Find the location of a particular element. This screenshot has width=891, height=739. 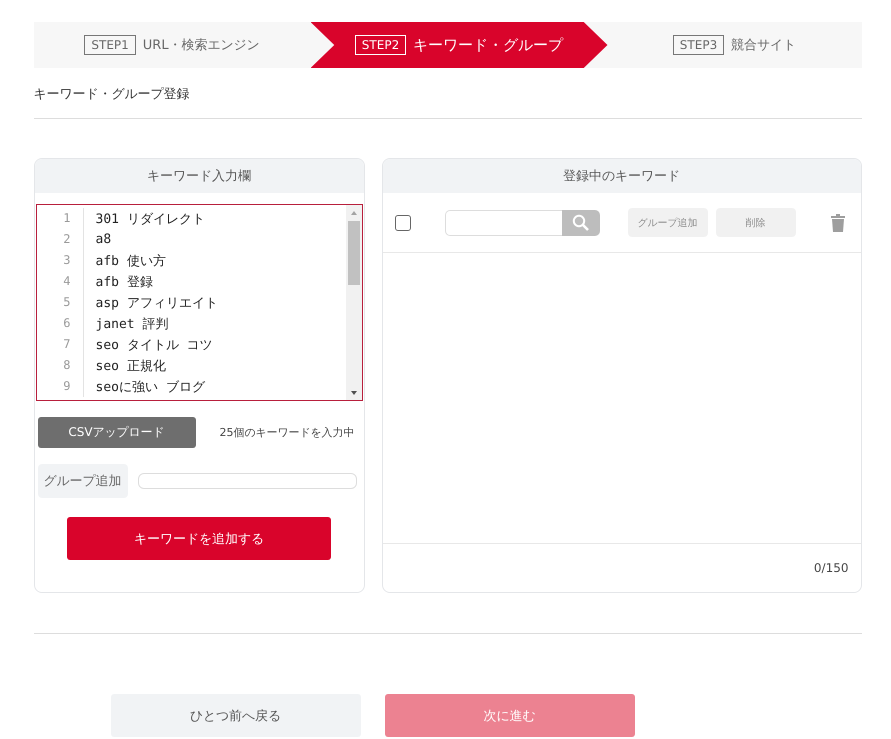

csv-upload-button: CSVアップロード is located at coordinates (117, 432).